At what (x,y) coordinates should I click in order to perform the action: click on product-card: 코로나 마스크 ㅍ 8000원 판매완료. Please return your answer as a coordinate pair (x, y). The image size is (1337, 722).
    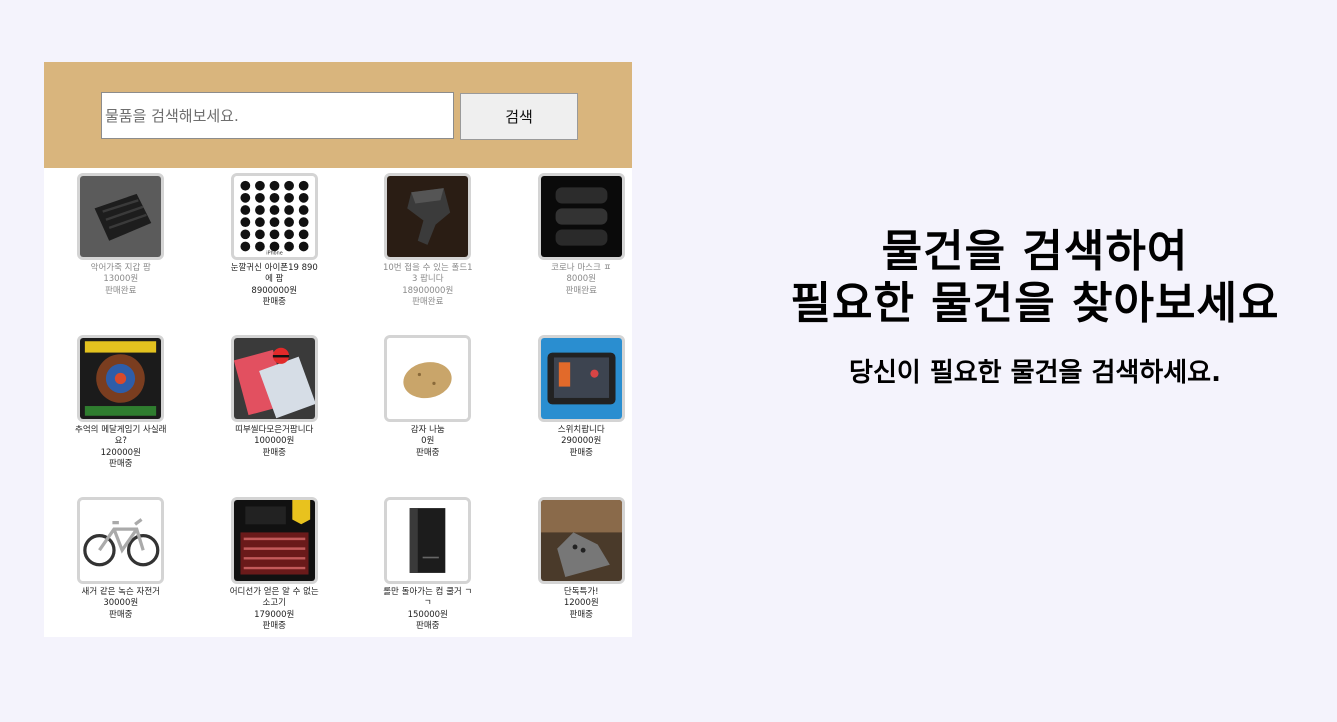
    Looking at the image, I should click on (569, 254).